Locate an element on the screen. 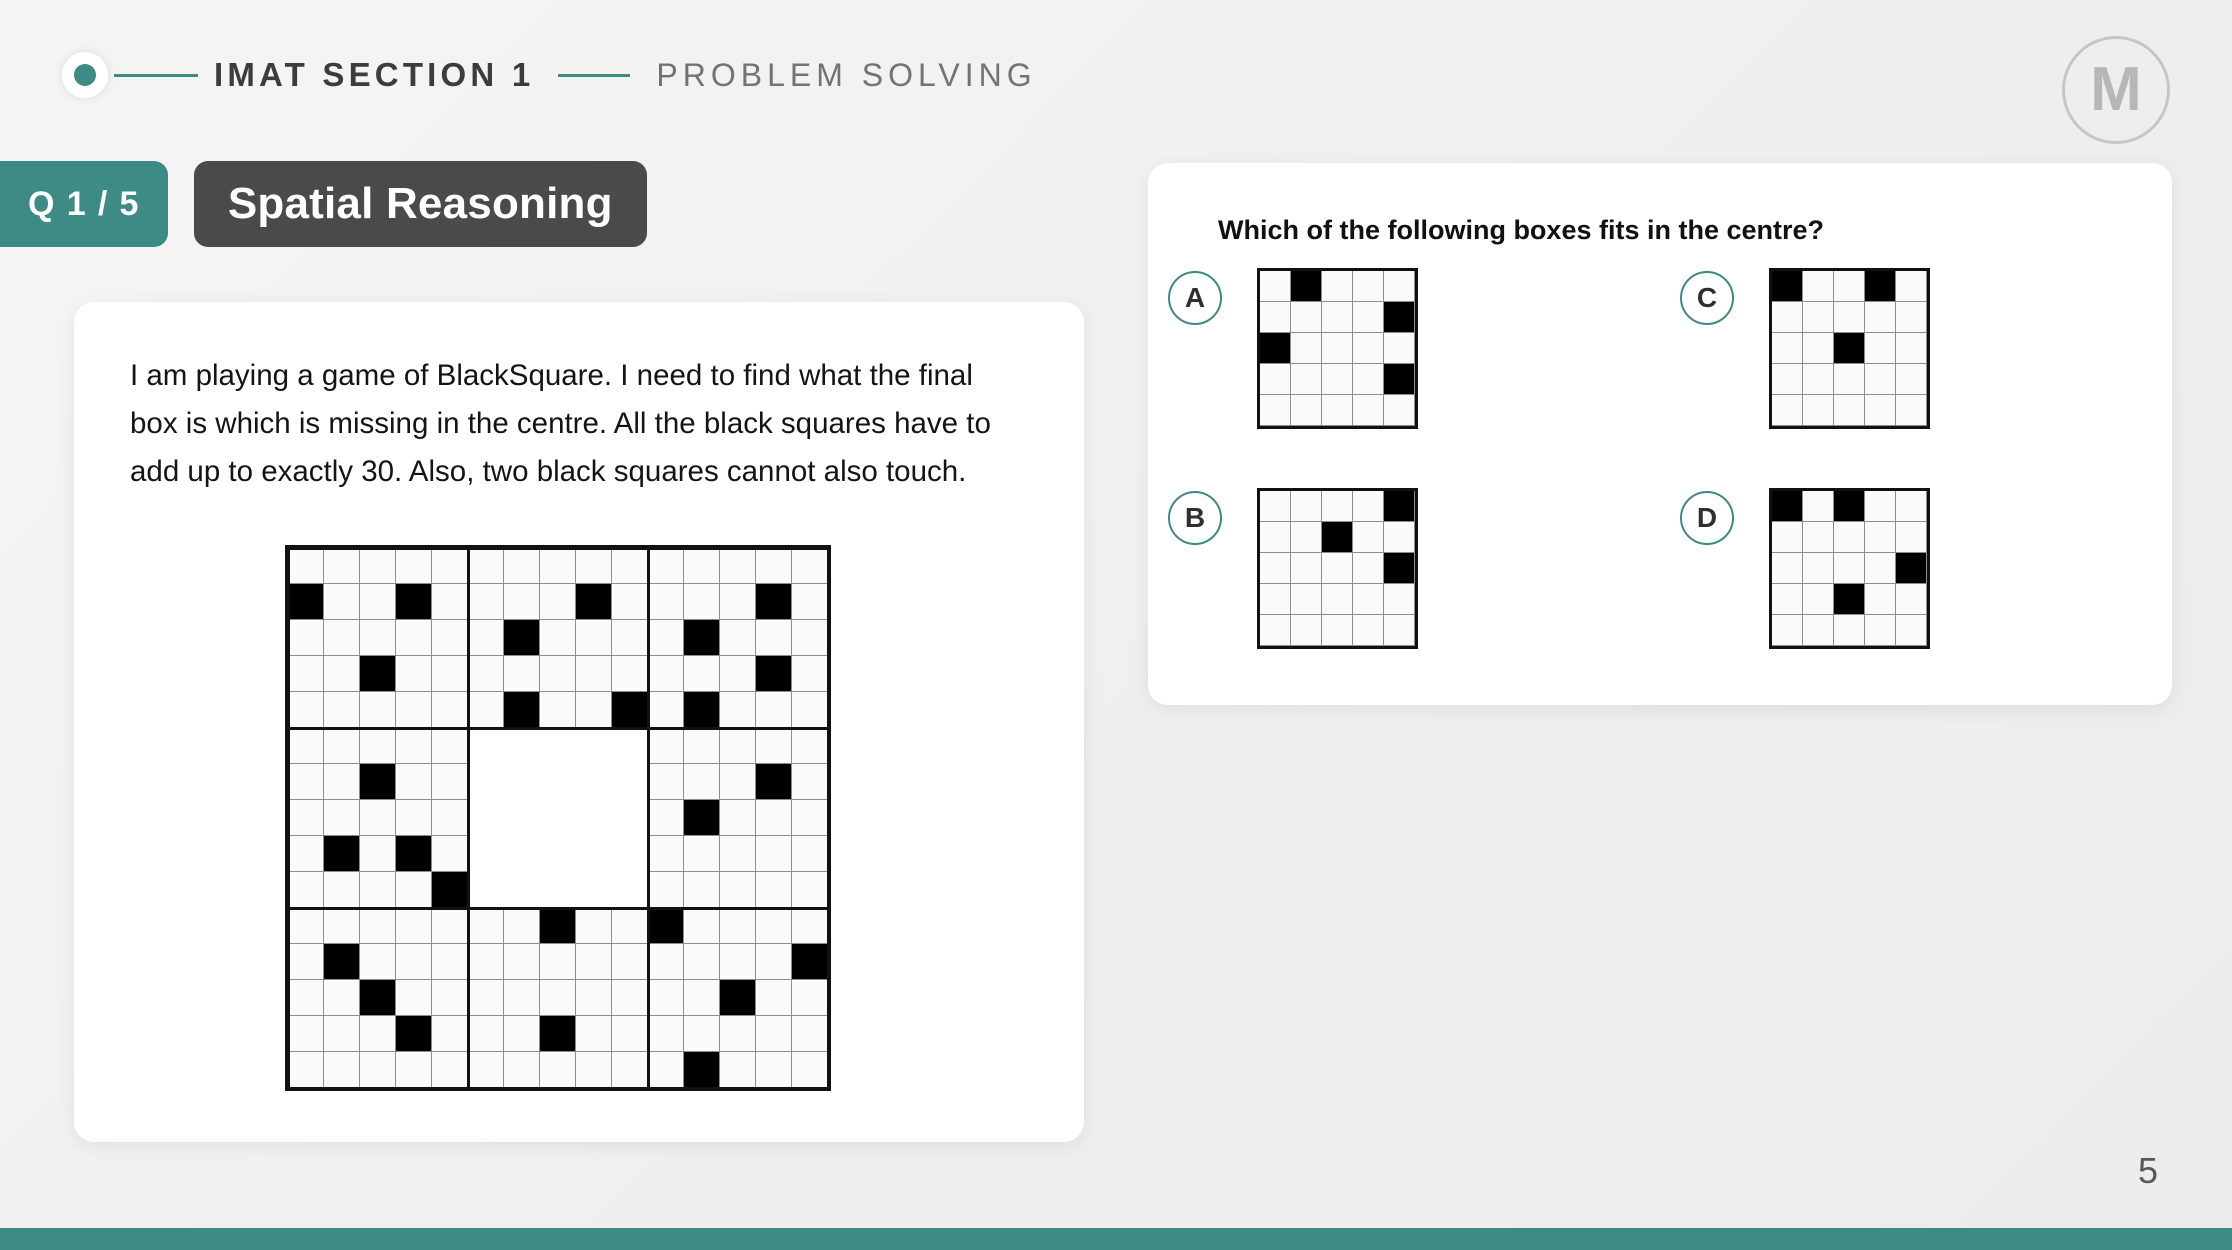  option-grid-d is located at coordinates (1849, 568).